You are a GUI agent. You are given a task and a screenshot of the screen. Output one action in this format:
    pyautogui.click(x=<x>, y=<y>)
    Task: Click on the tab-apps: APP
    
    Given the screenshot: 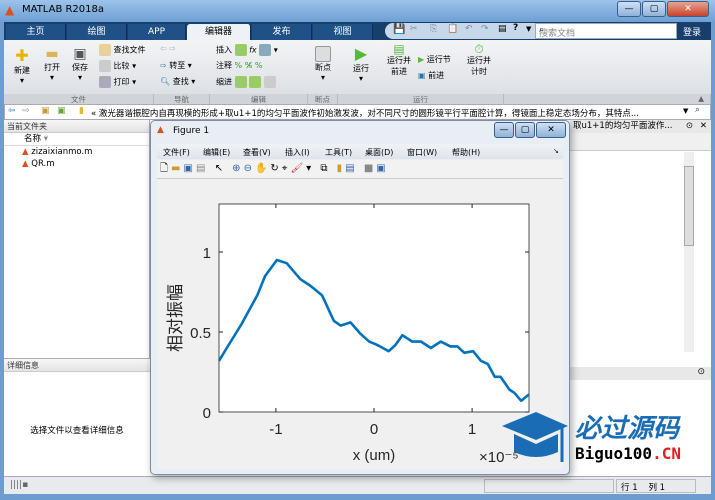 What is the action you would take?
    pyautogui.click(x=157, y=32)
    